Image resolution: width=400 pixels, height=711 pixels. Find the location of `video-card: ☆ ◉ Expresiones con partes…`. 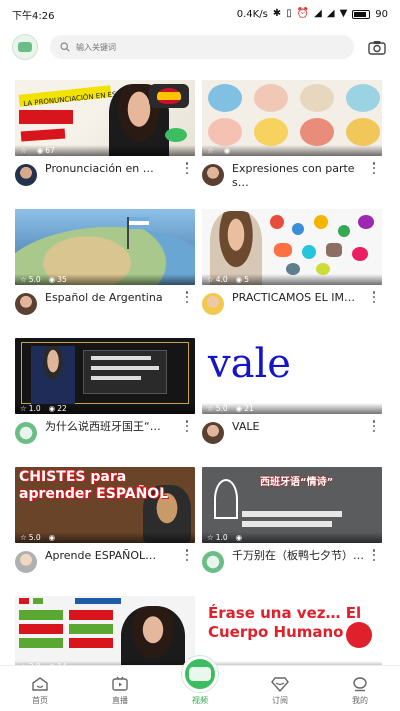

video-card: ☆ ◉ Expresiones con partes… is located at coordinates (292, 144).